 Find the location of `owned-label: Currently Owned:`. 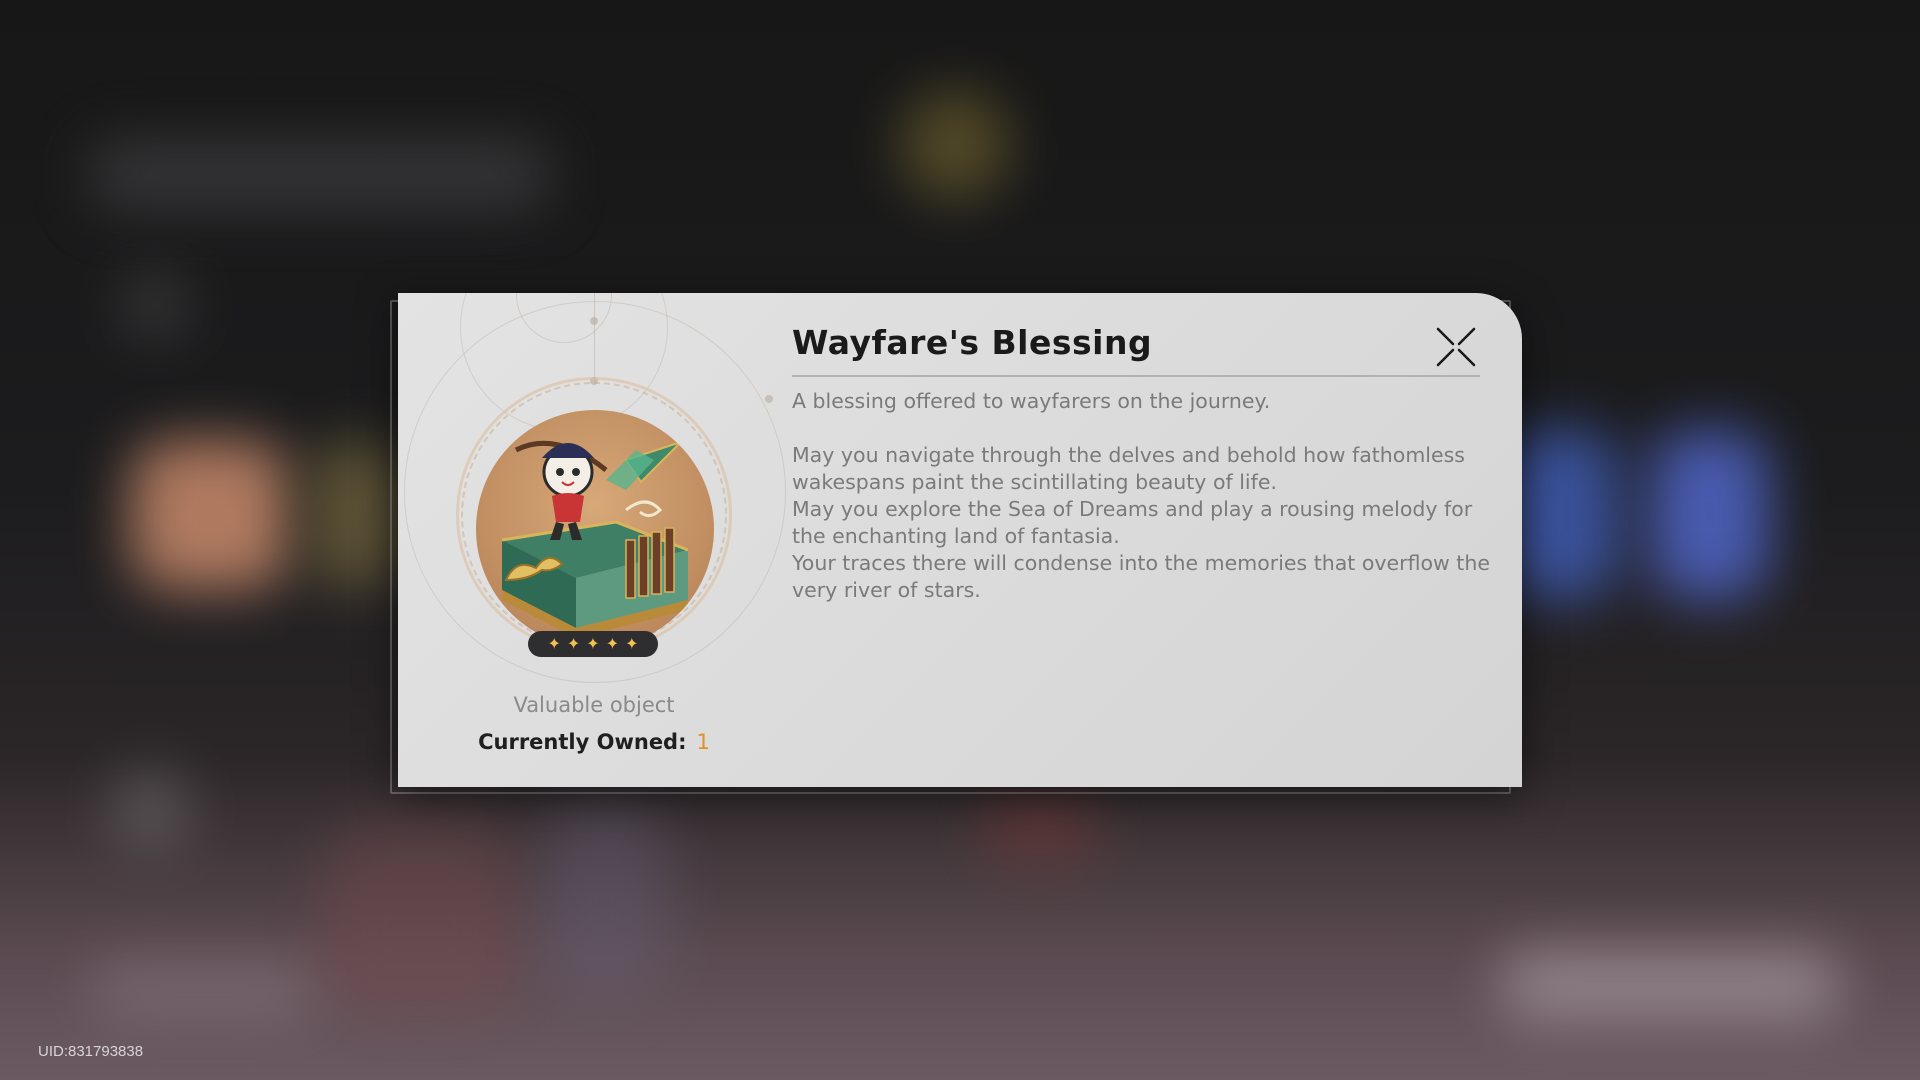

owned-label: Currently Owned: is located at coordinates (582, 742).